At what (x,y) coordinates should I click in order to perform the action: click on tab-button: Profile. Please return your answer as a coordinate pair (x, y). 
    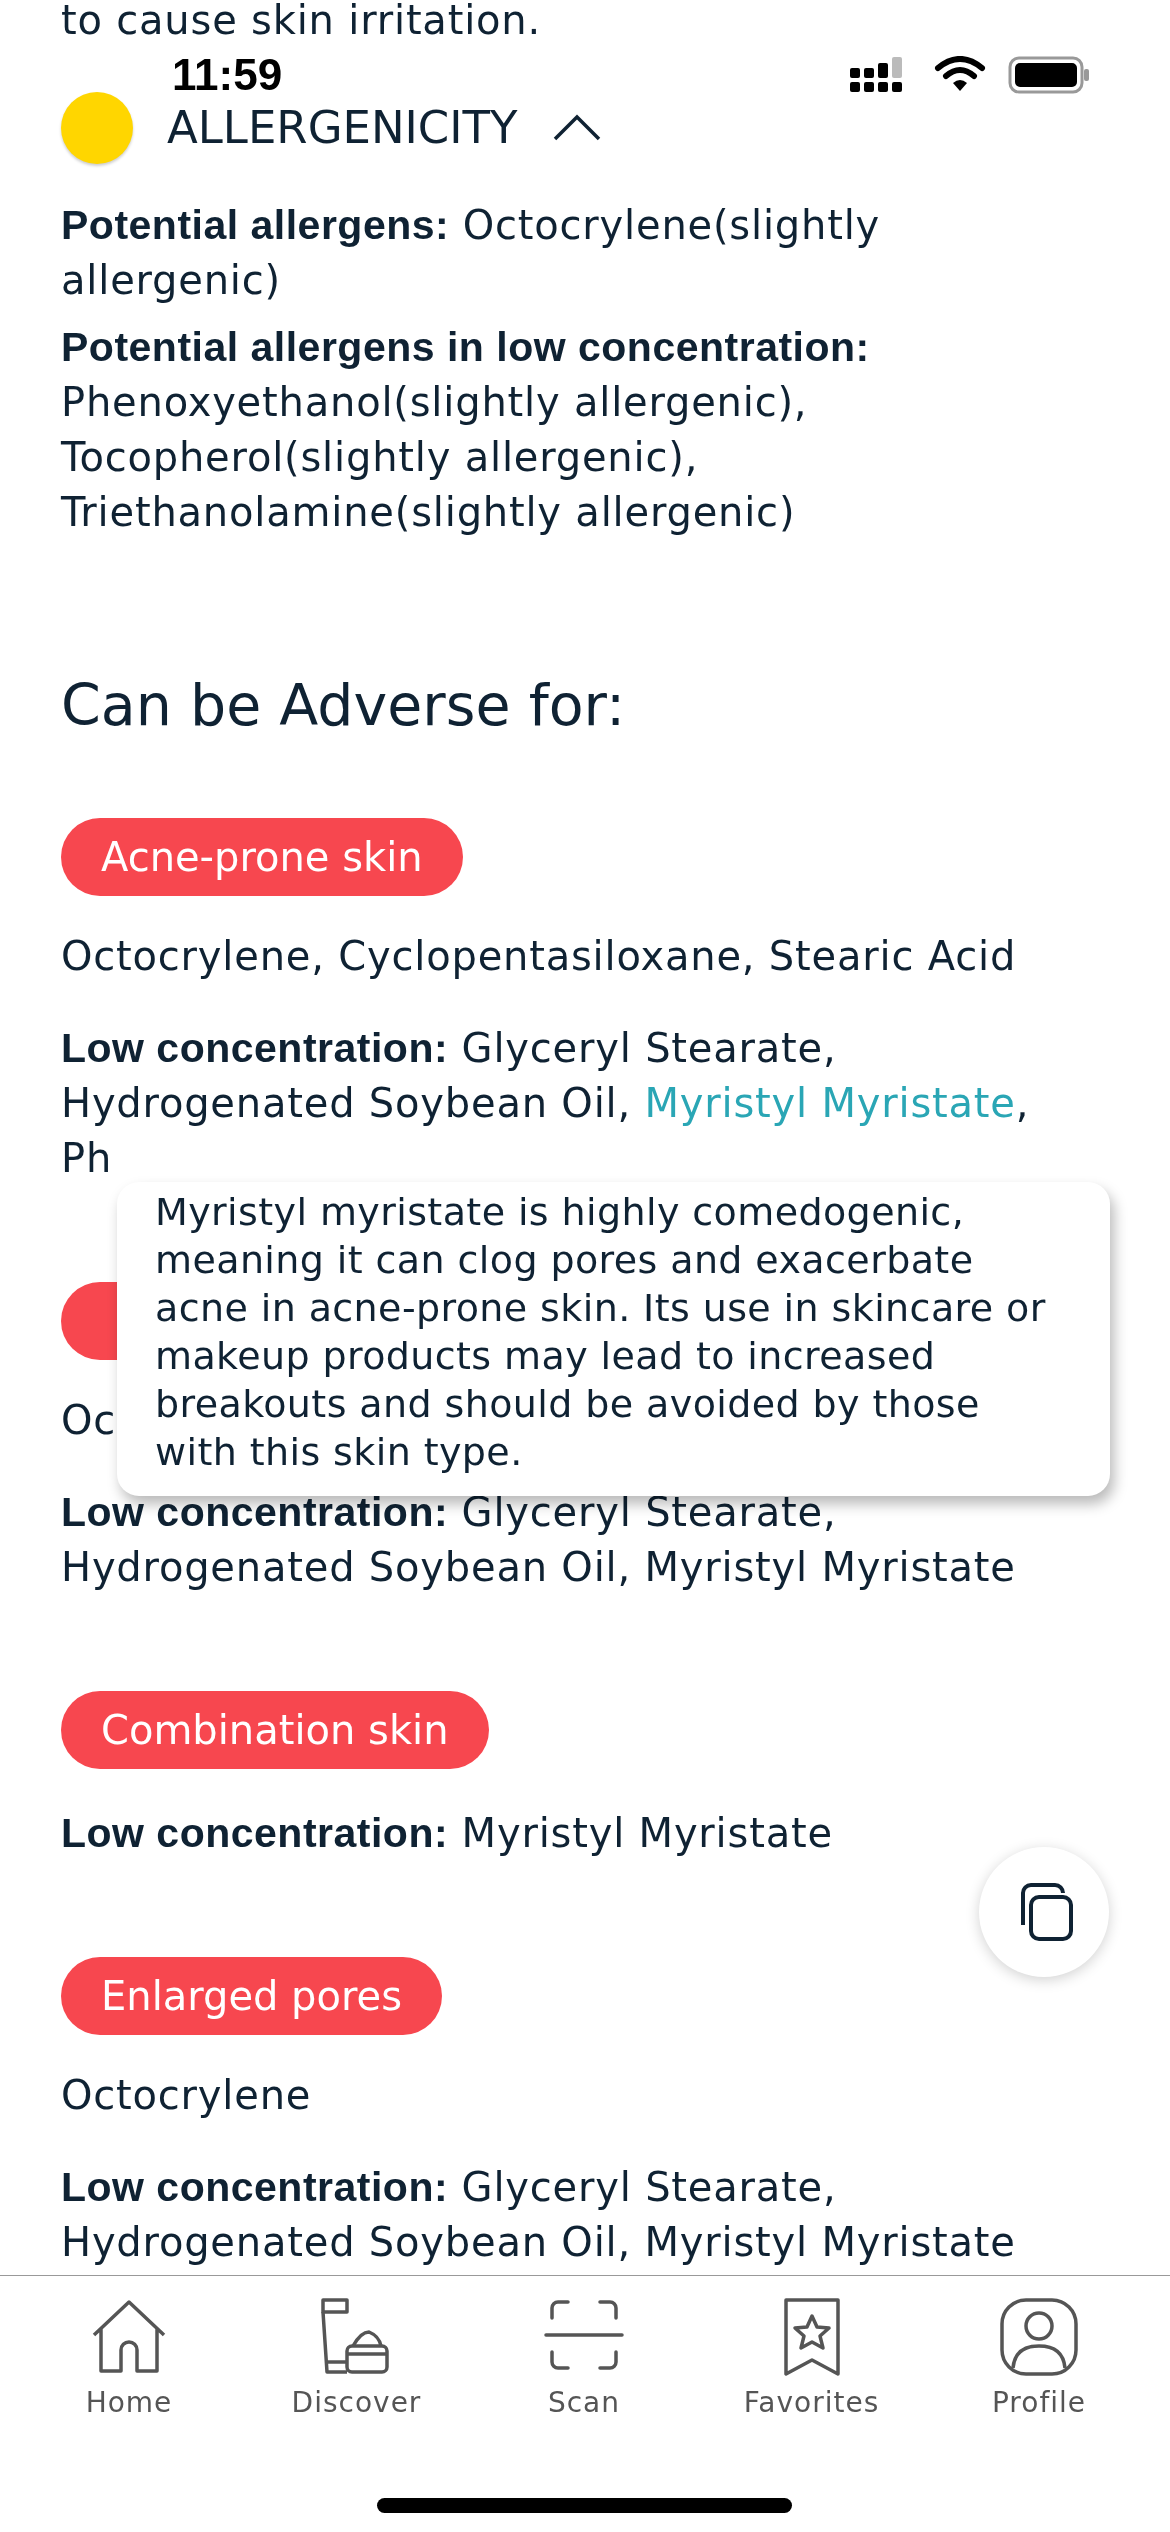
    Looking at the image, I should click on (1039, 2363).